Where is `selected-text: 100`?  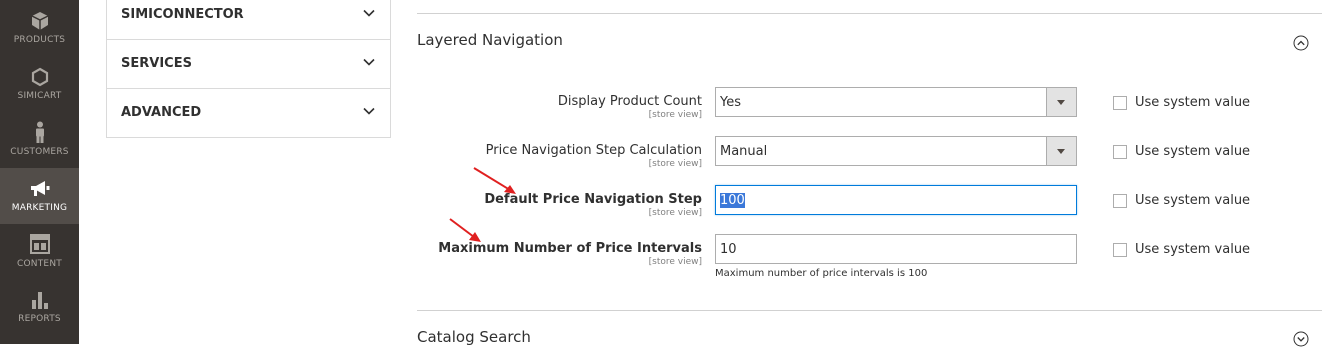 selected-text: 100 is located at coordinates (732, 200).